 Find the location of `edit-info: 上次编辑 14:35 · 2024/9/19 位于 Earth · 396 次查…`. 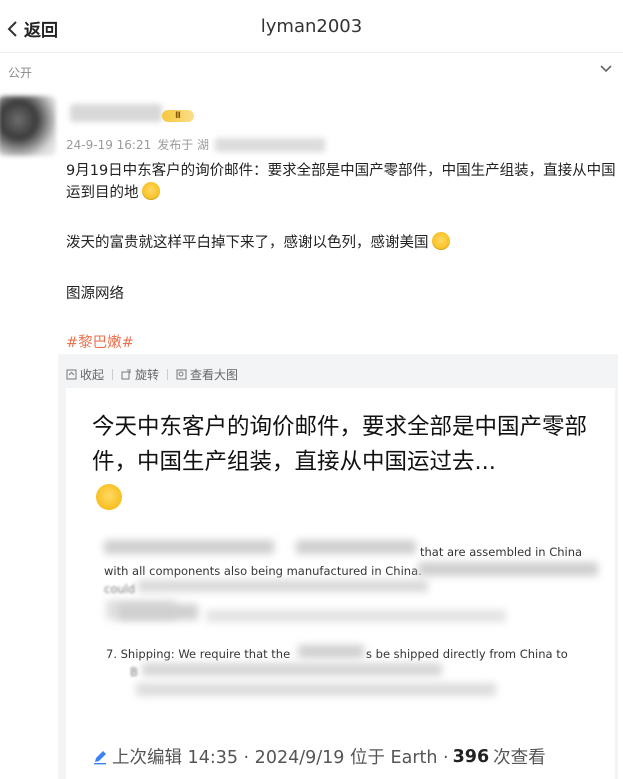

edit-info: 上次编辑 14:35 · 2024/9/19 位于 Earth · 396 次查… is located at coordinates (319, 756).